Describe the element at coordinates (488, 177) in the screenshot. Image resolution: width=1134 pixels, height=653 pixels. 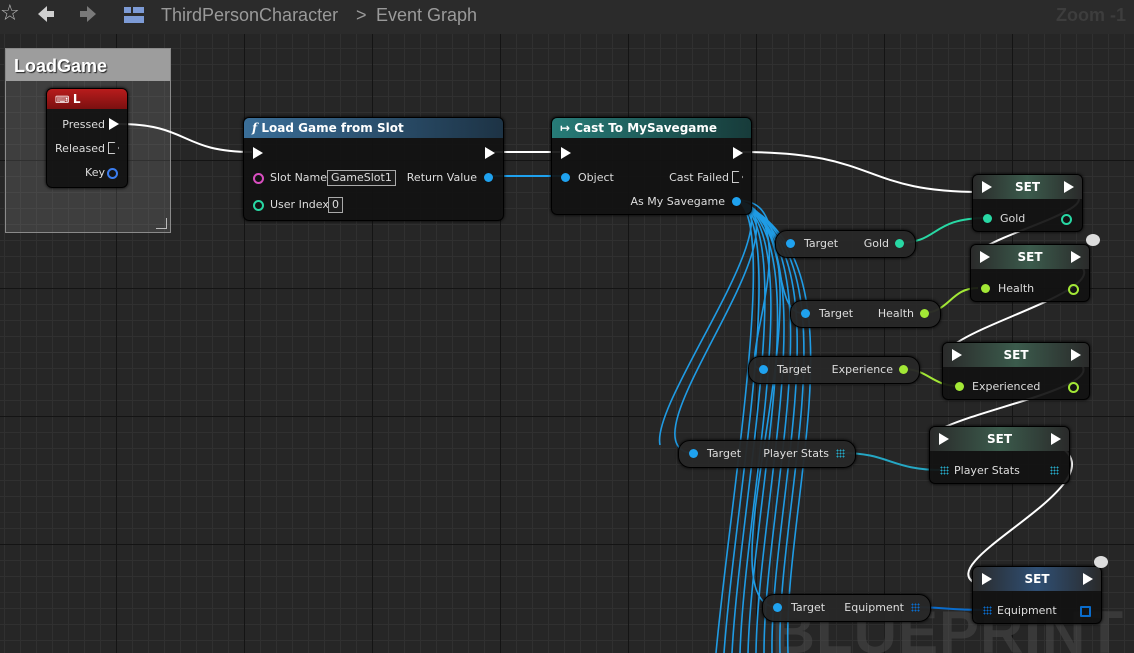
I see `return-value-pin` at that location.